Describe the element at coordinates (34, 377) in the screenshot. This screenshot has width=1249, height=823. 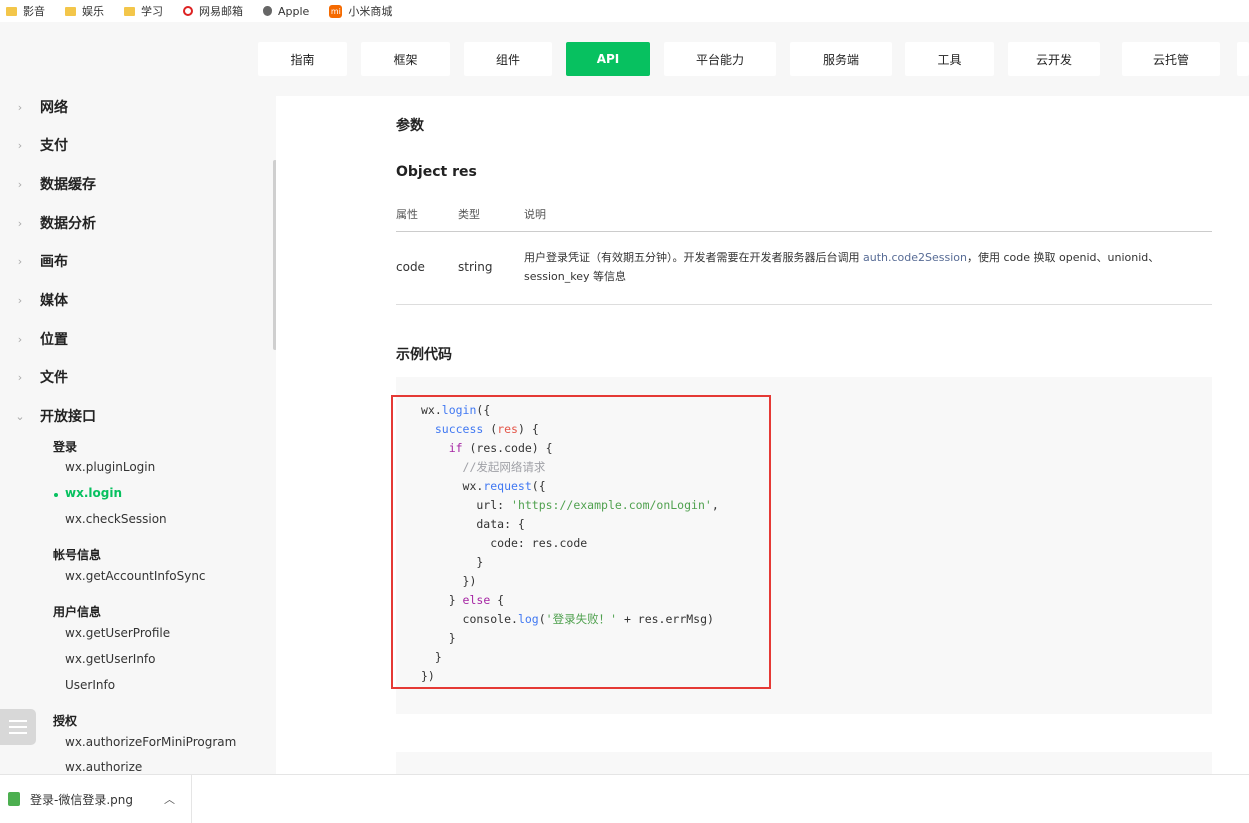
I see `sidebar-category: › 文件` at that location.